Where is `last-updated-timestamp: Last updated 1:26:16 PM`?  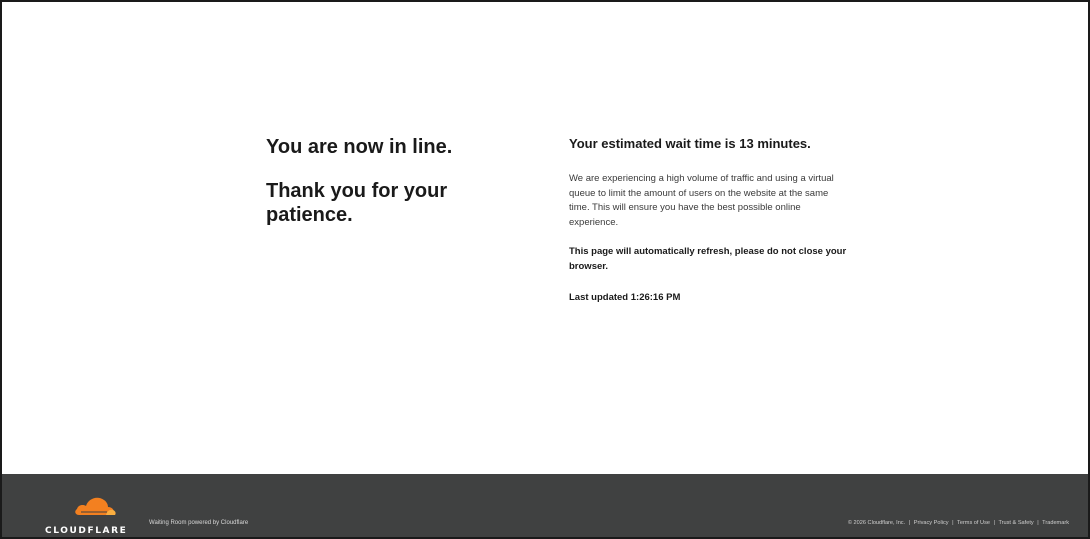
last-updated-timestamp: Last updated 1:26:16 PM is located at coordinates (625, 297).